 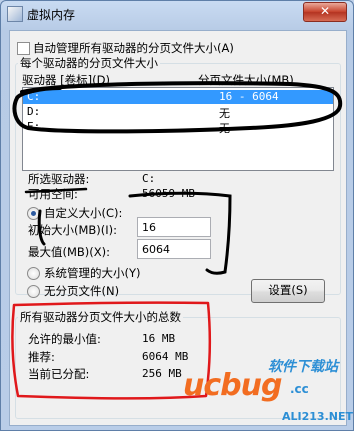 I want to click on drive-letter: D:, so click(x=34, y=111).